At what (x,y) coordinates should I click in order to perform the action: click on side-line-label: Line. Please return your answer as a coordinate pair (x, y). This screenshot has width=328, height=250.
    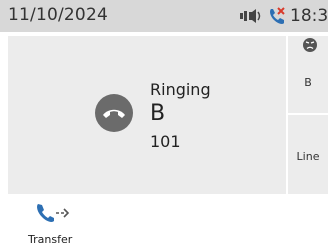
    Looking at the image, I should click on (308, 156).